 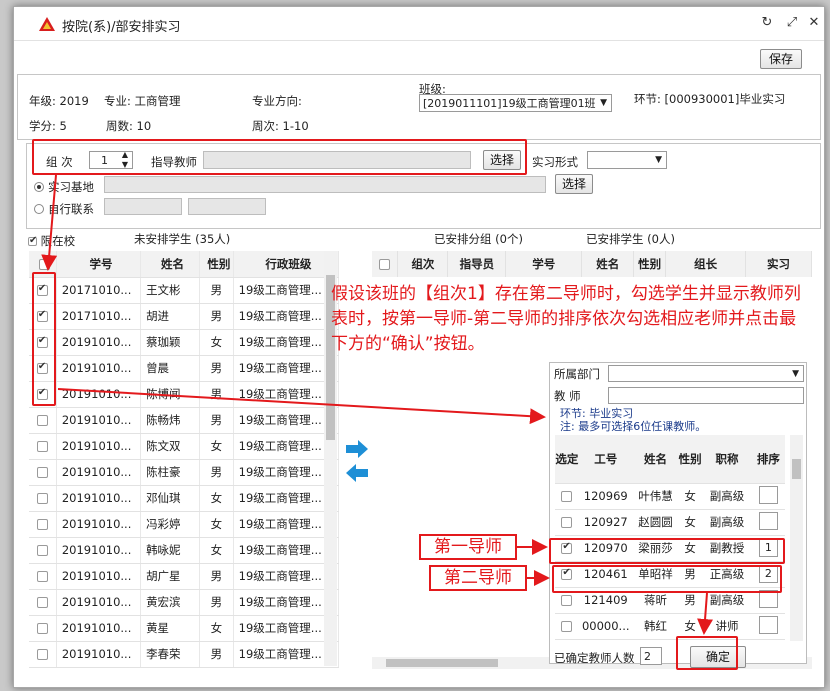 I want to click on arrow-to-popup, so click(x=301, y=406).